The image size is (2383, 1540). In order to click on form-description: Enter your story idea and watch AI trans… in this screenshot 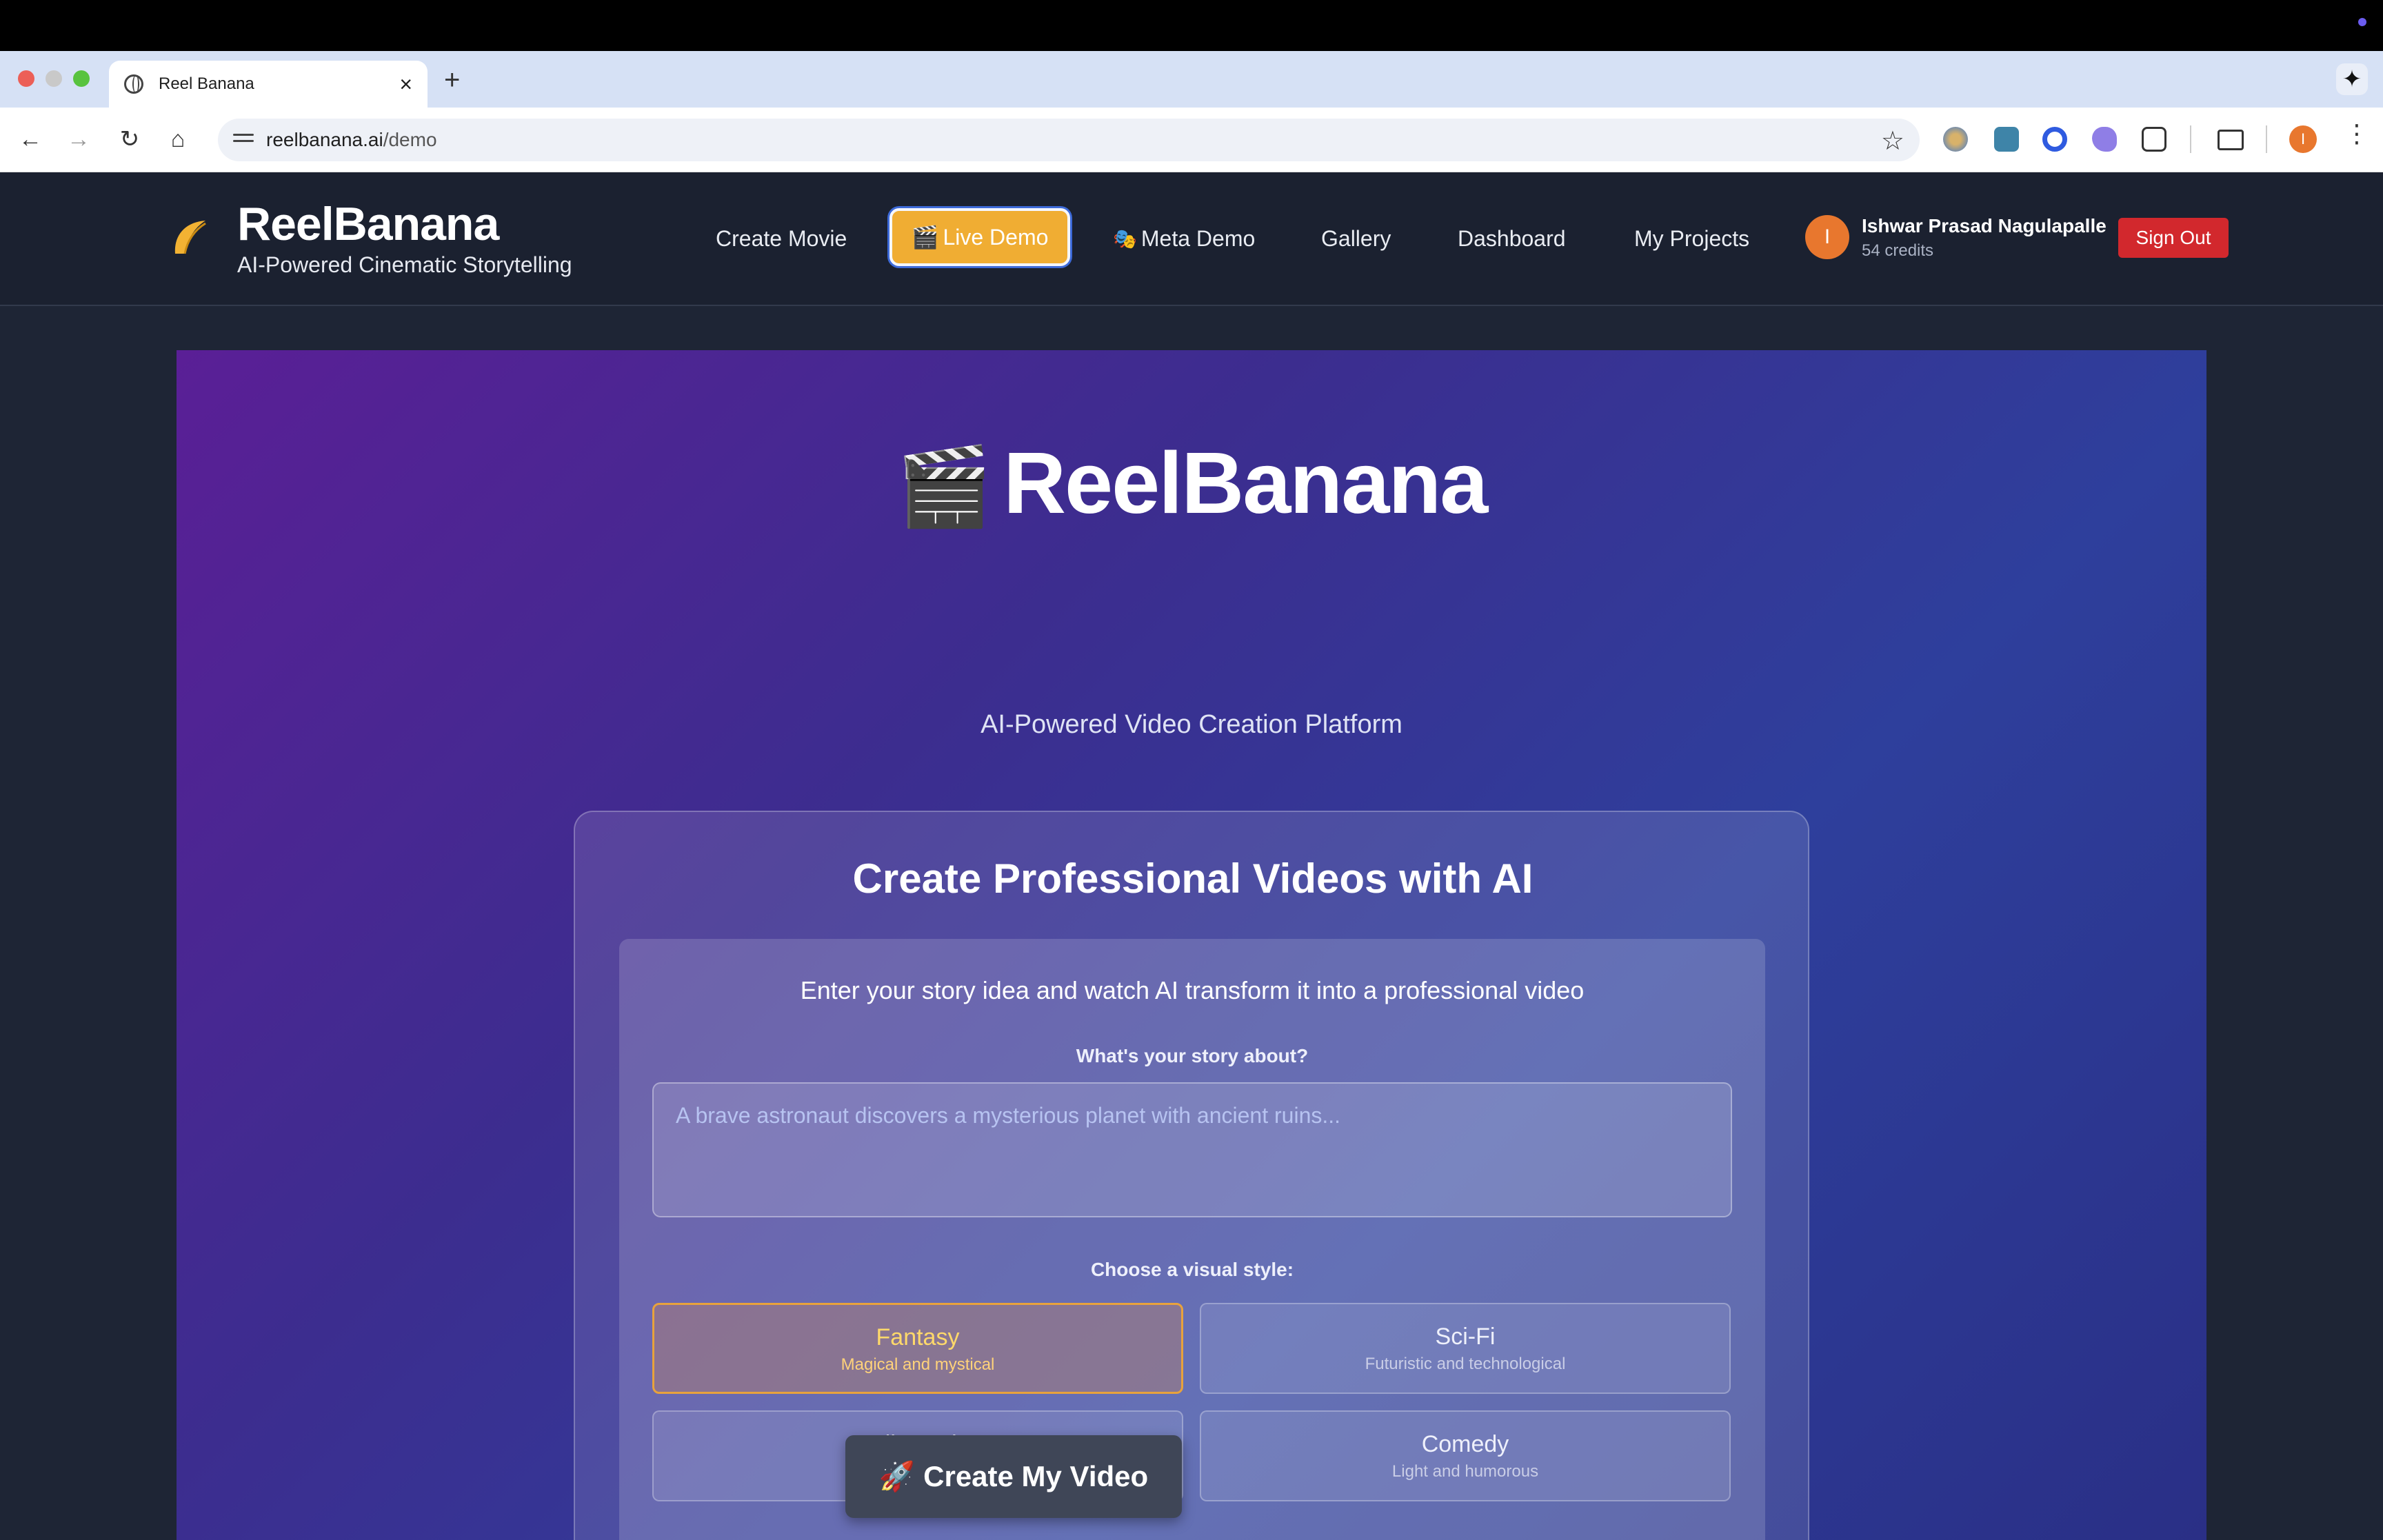, I will do `click(1192, 990)`.